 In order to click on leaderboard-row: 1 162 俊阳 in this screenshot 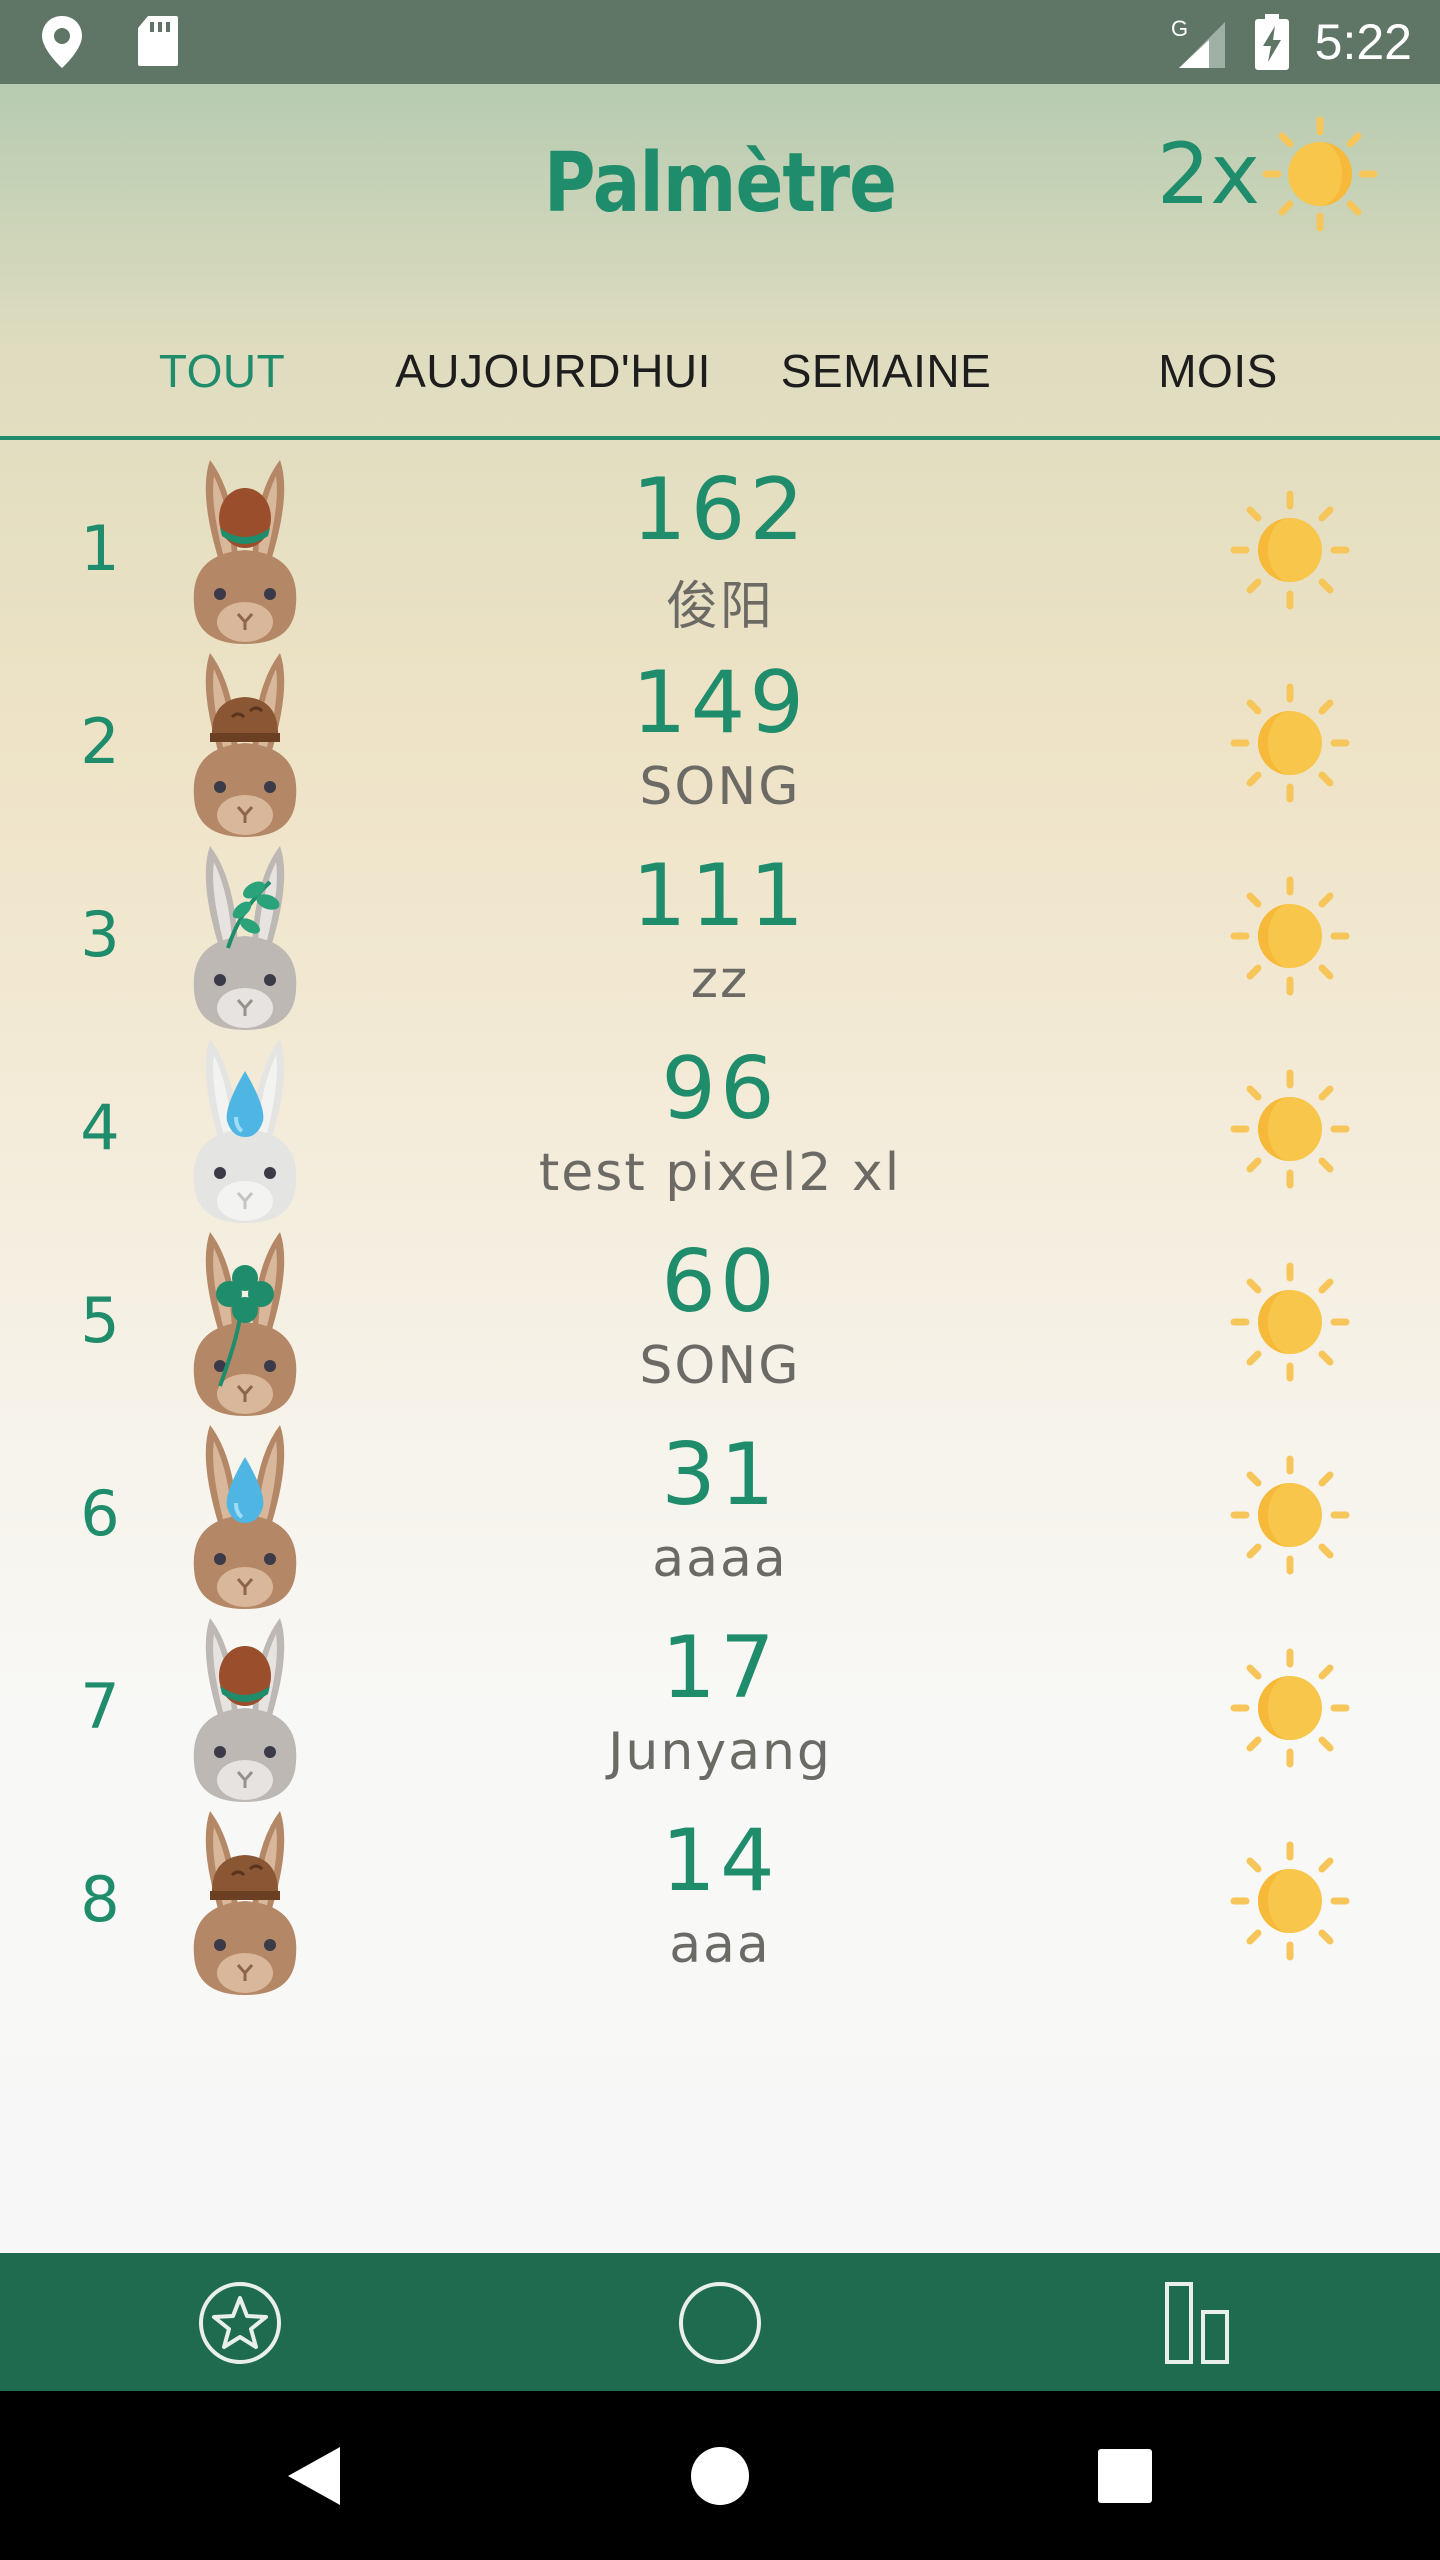, I will do `click(720, 550)`.